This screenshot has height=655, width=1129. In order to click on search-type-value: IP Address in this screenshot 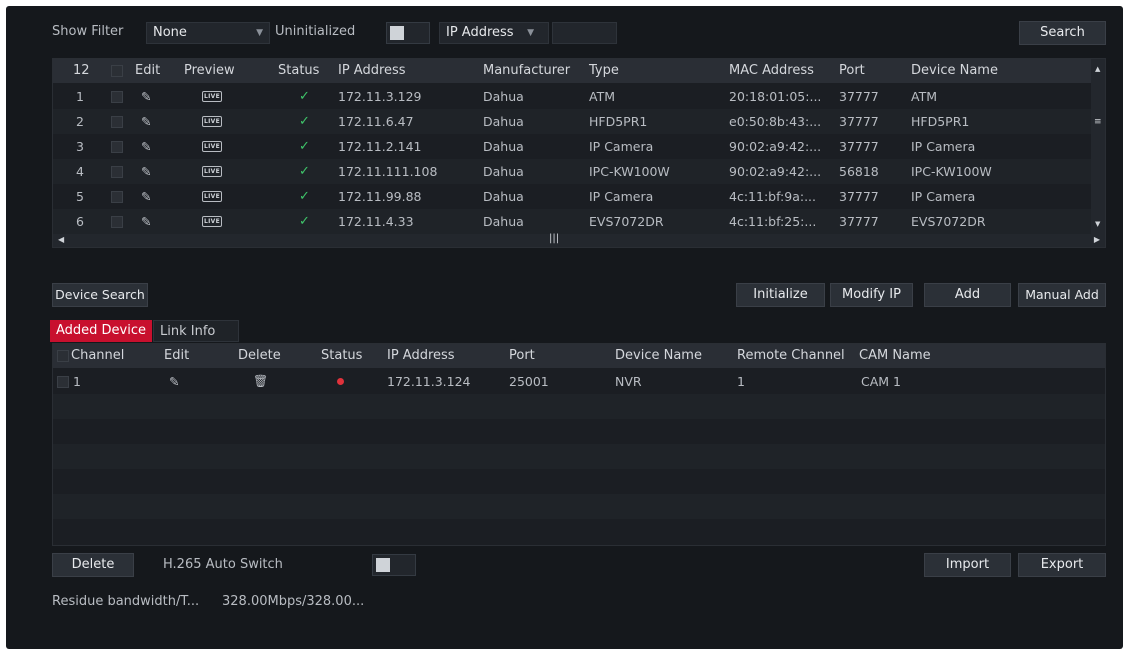, I will do `click(480, 32)`.